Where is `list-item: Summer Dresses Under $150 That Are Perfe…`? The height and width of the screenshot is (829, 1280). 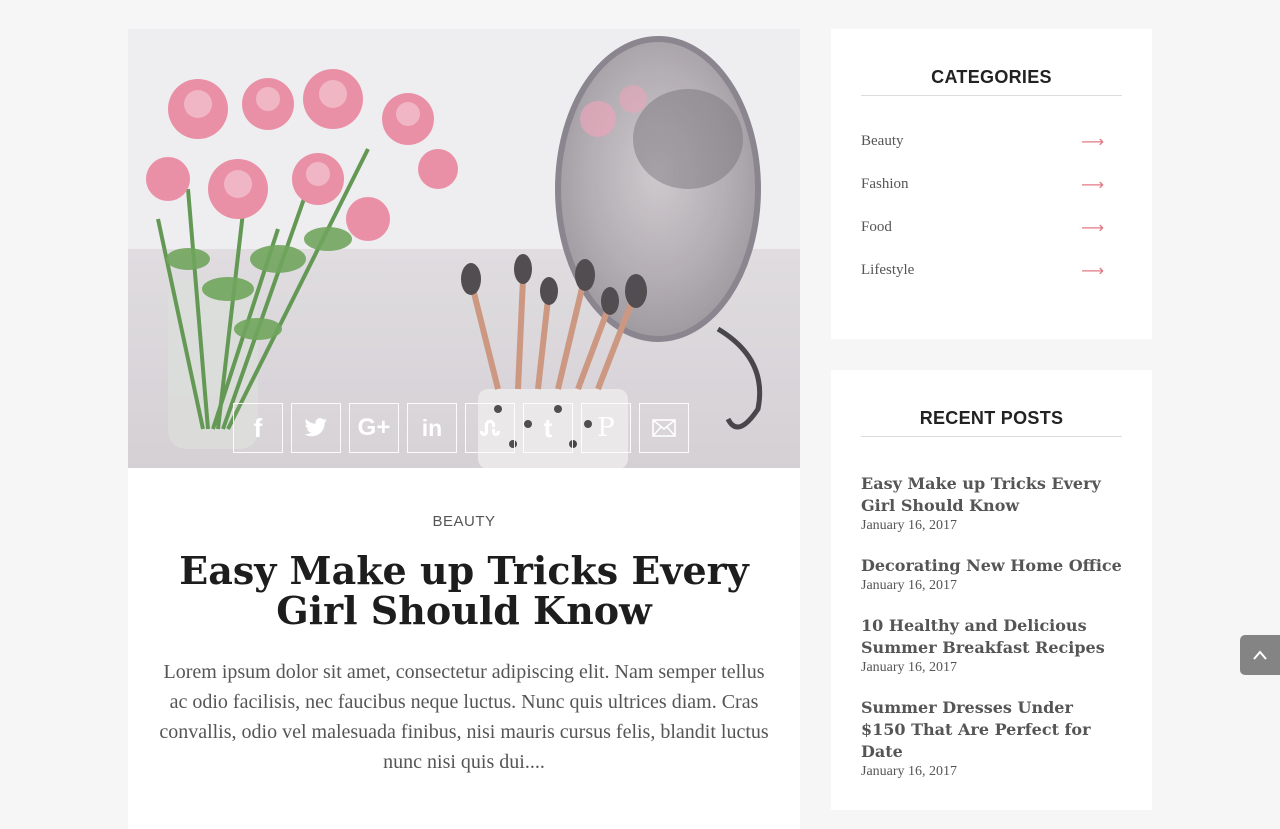
list-item: Summer Dresses Under $150 That Are Perfe… is located at coordinates (991, 738).